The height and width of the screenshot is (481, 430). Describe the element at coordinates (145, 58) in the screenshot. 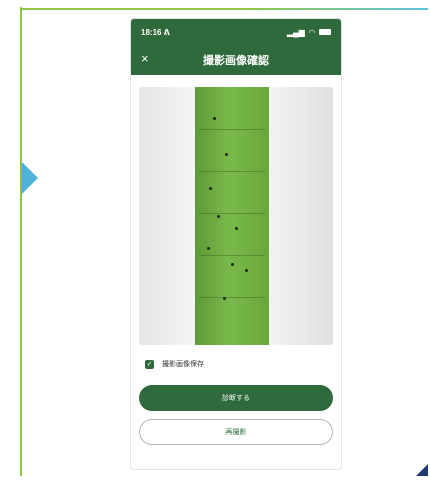

I see `close-icon: ×` at that location.